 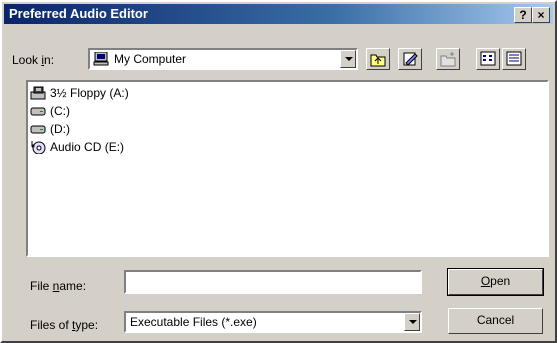 What do you see at coordinates (495, 282) in the screenshot?
I see `open-button: Open` at bounding box center [495, 282].